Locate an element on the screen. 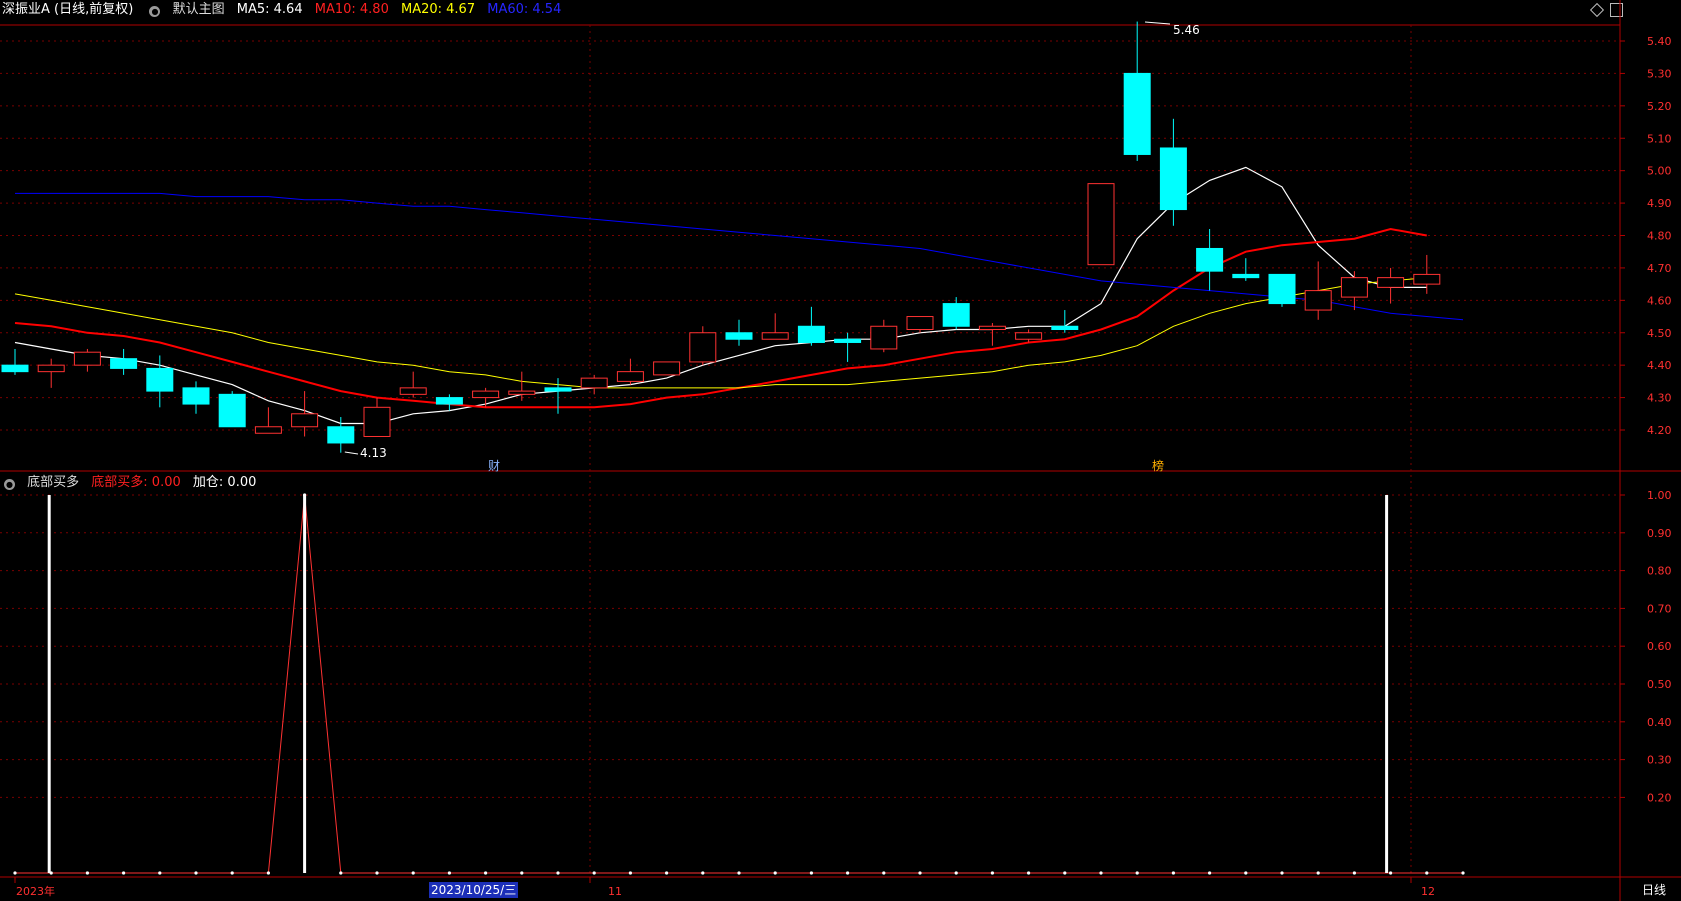  main-tick-label: 4.80 is located at coordinates (1659, 236).